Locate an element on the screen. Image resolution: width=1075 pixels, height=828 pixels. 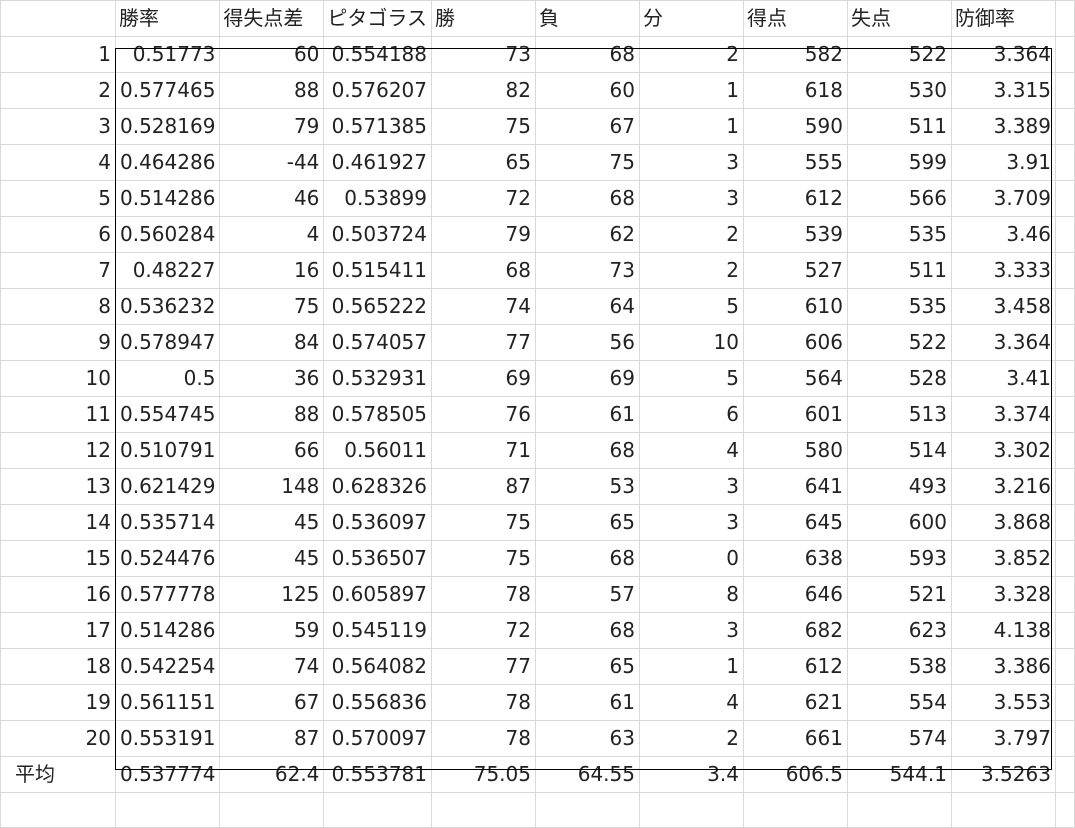
data-cell: 511 is located at coordinates (899, 270).